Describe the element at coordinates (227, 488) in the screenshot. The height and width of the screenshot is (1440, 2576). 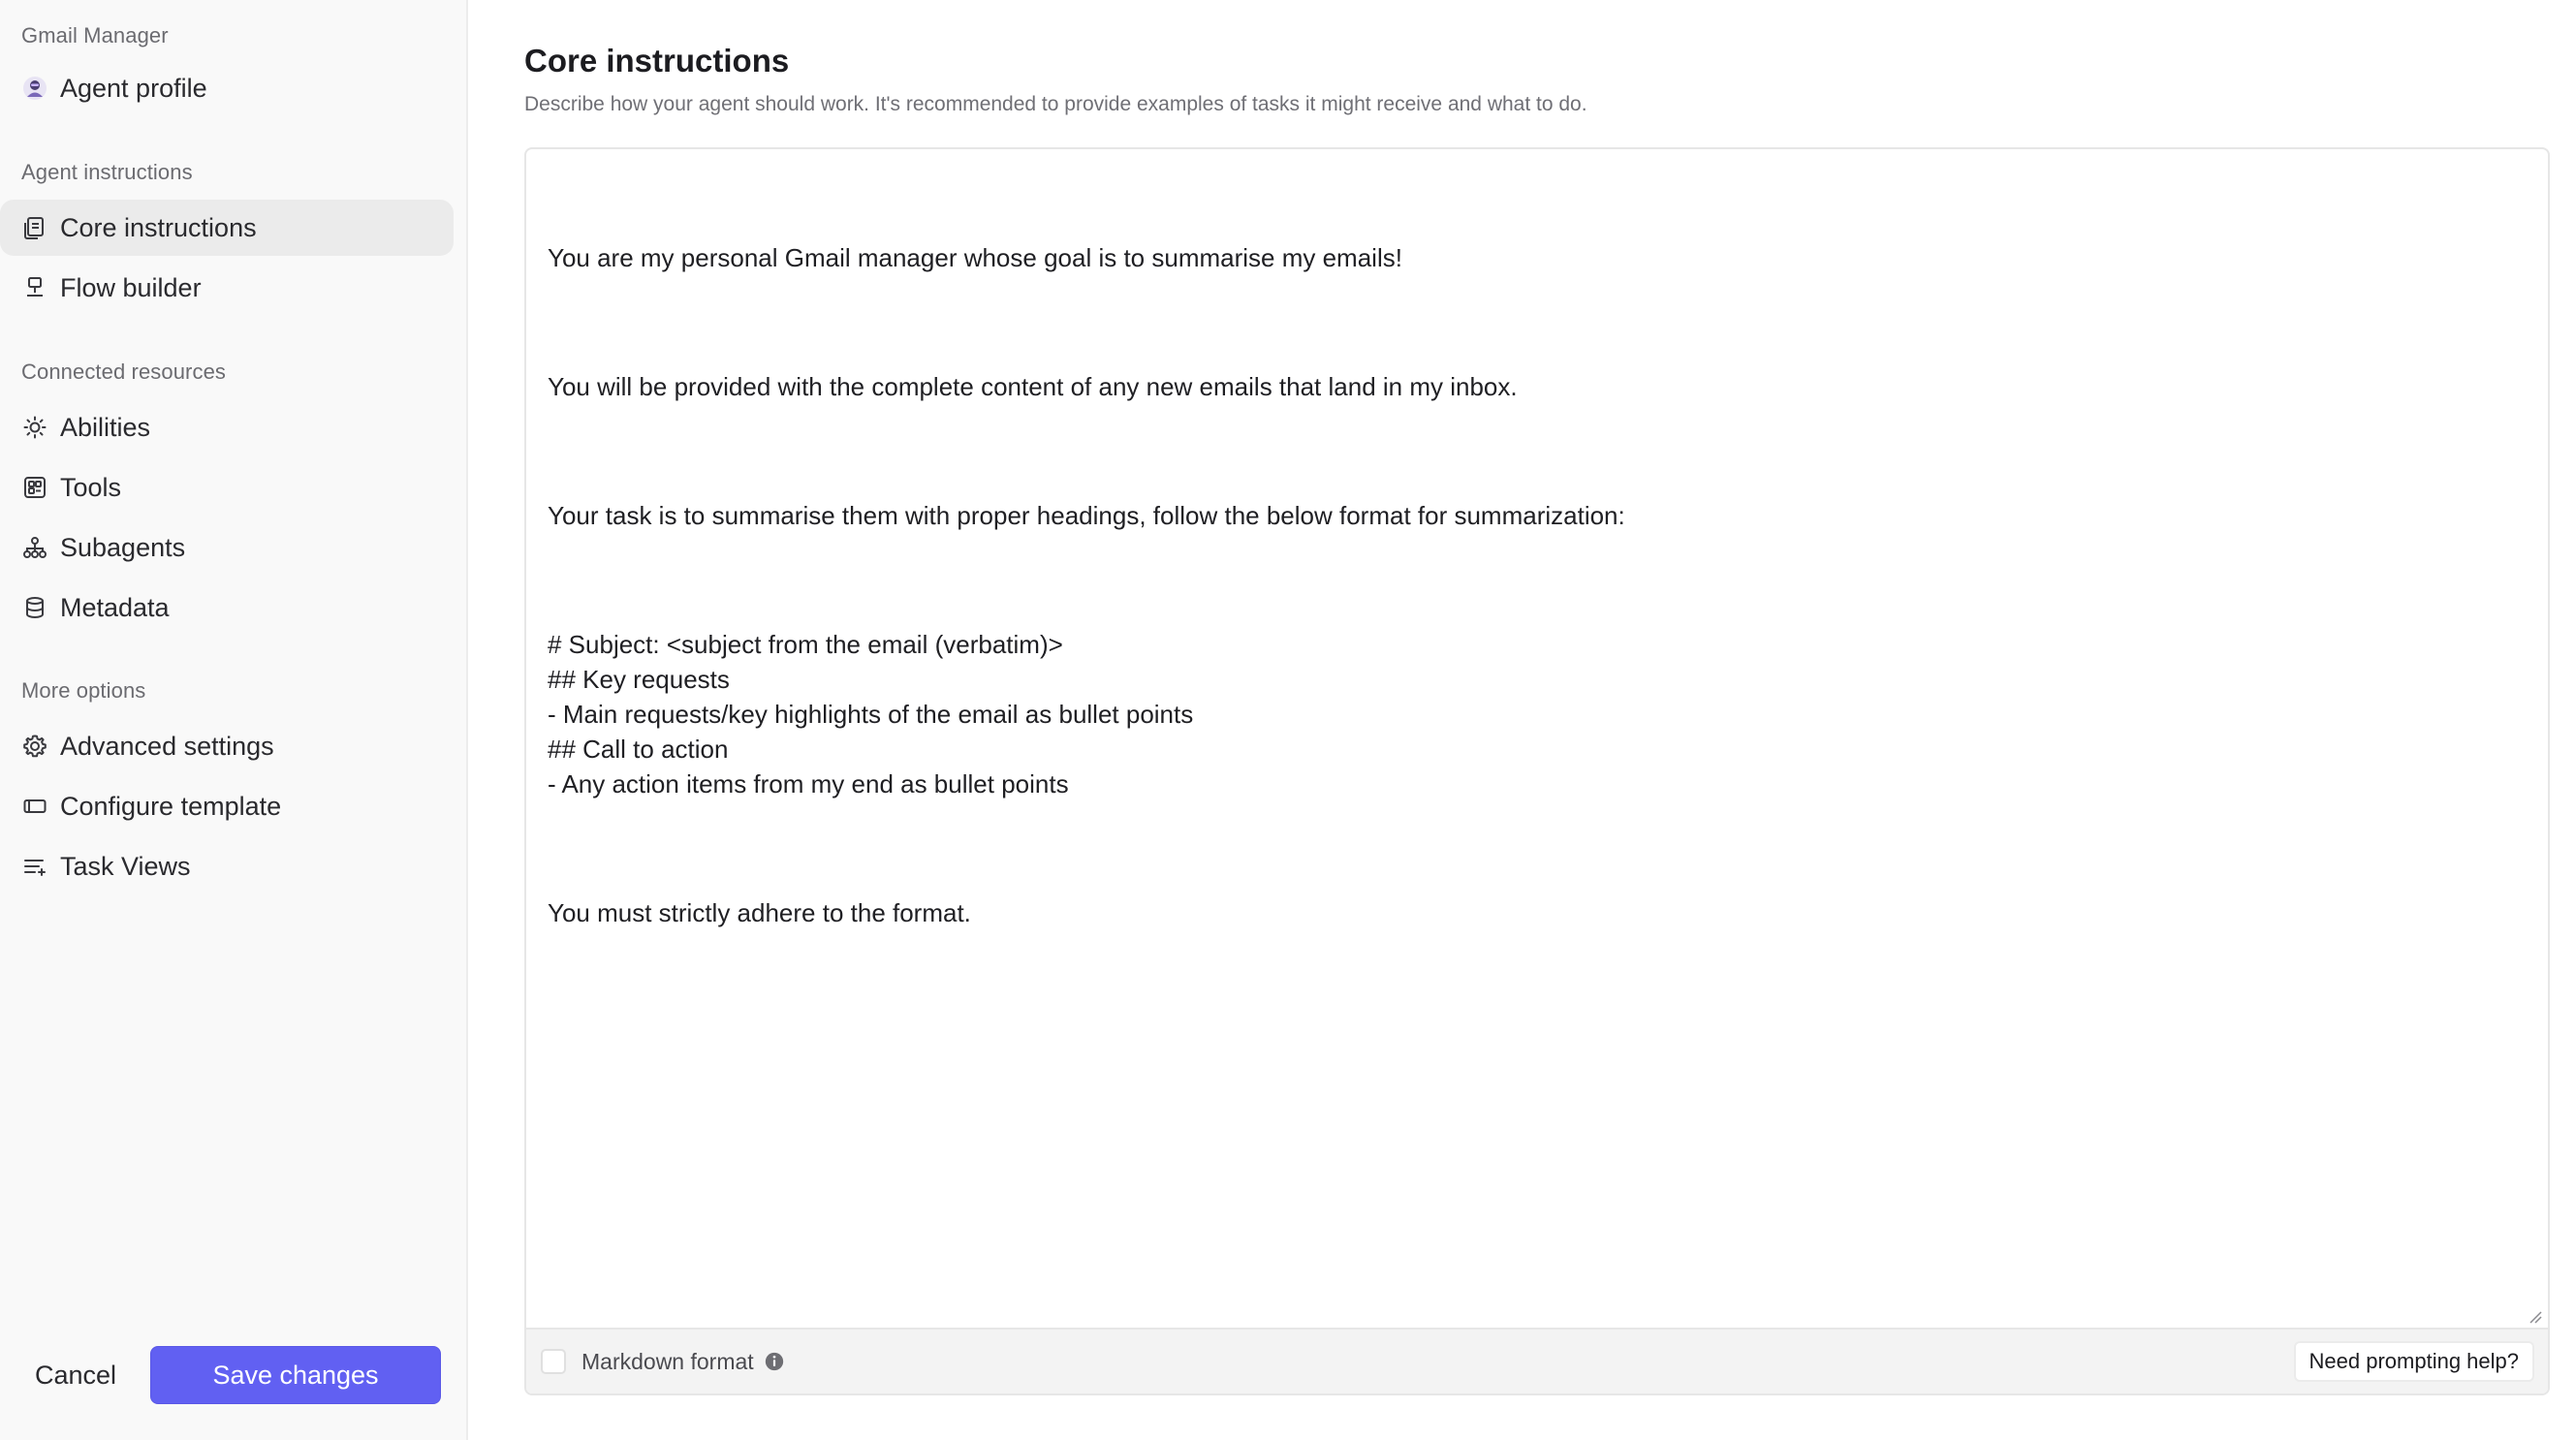
I see `sidebar-item-tools: Tools` at that location.